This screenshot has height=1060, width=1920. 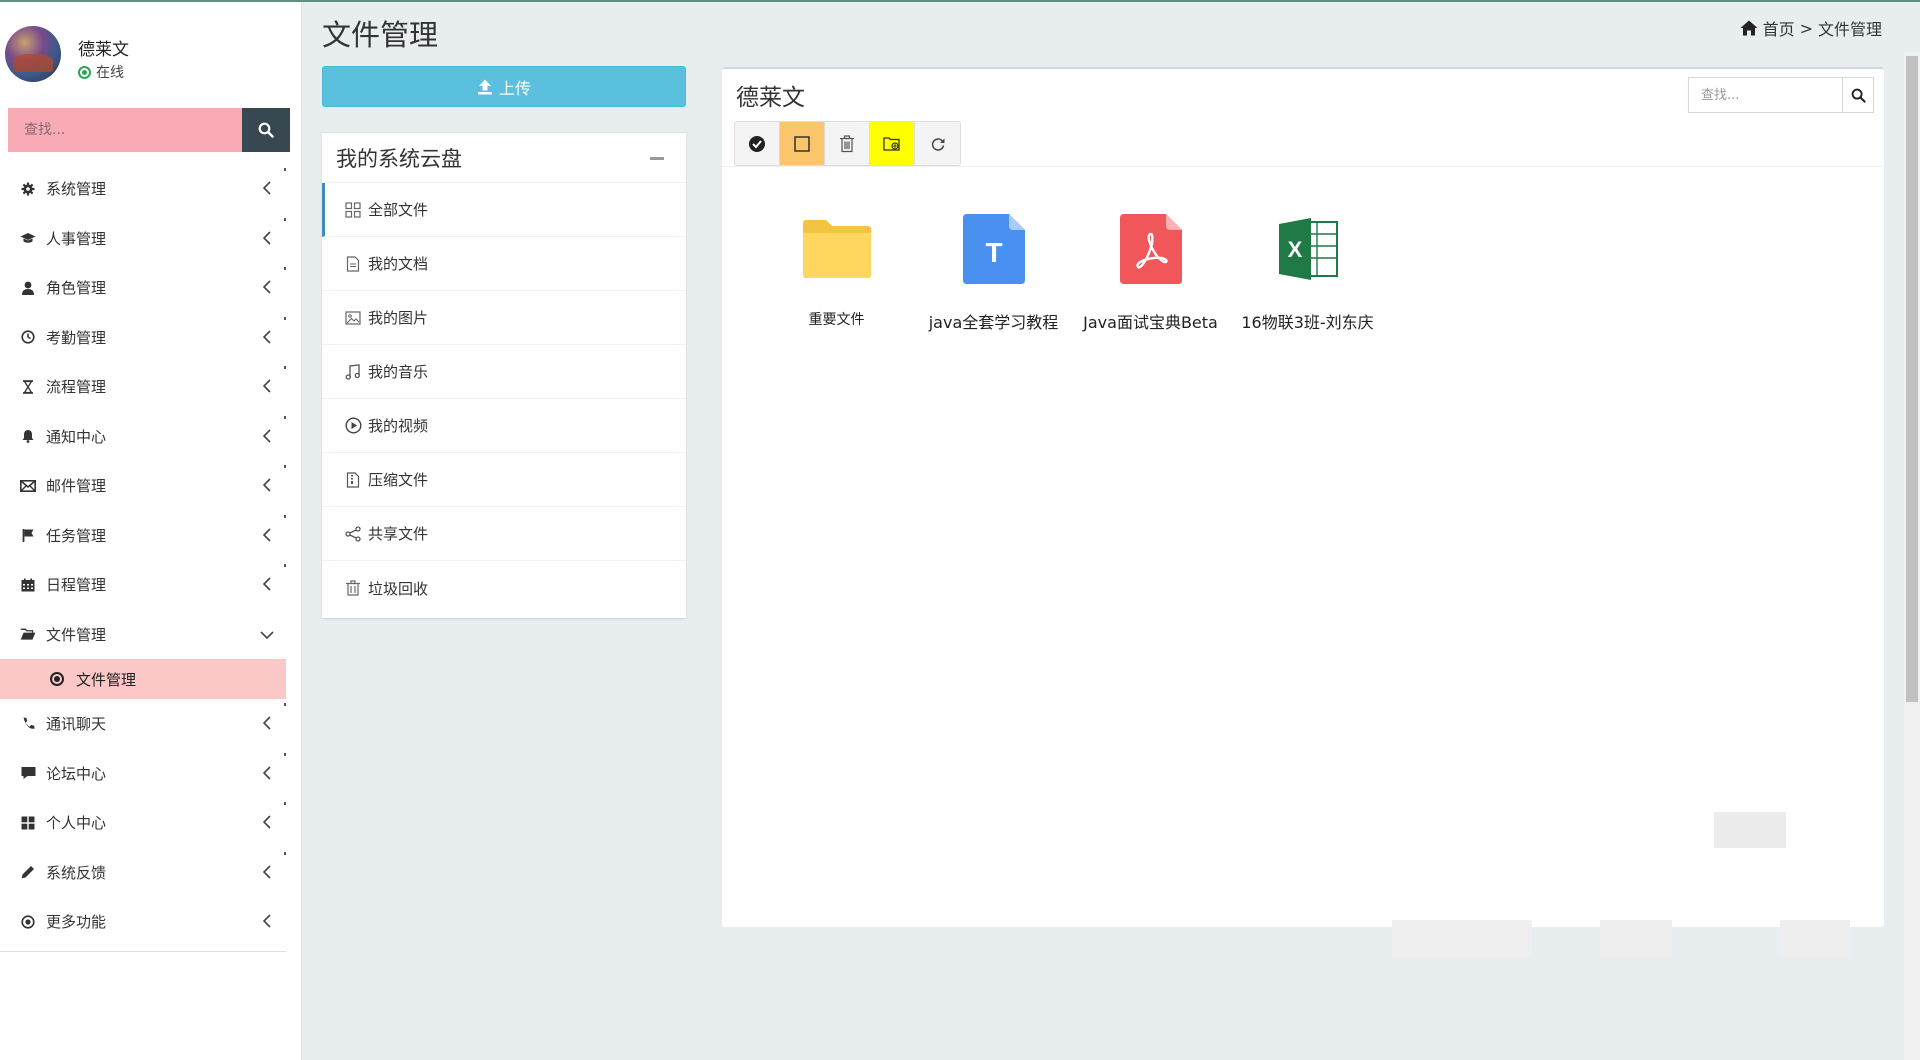 I want to click on sidebar-item-feedback: 系统反馈, so click(x=143, y=873).